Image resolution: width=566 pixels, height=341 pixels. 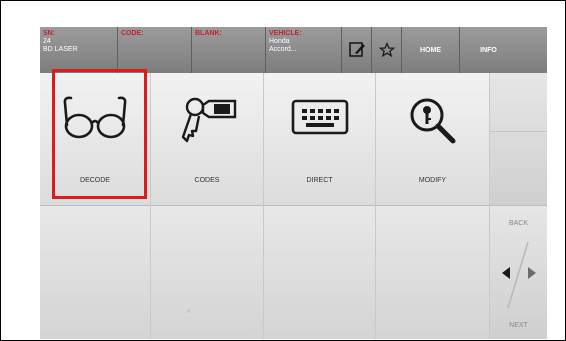 What do you see at coordinates (229, 50) in the screenshot?
I see `blank-field: BLANK:` at bounding box center [229, 50].